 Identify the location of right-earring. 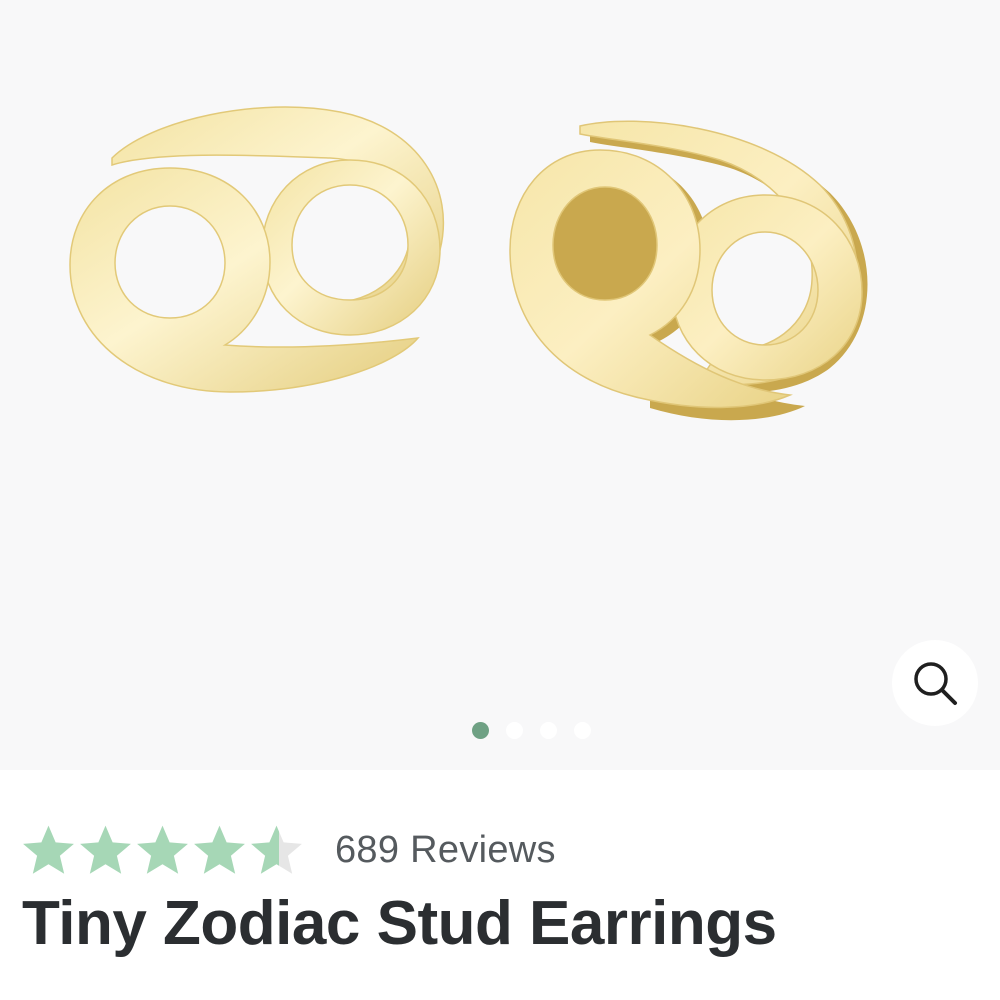
(688, 270).